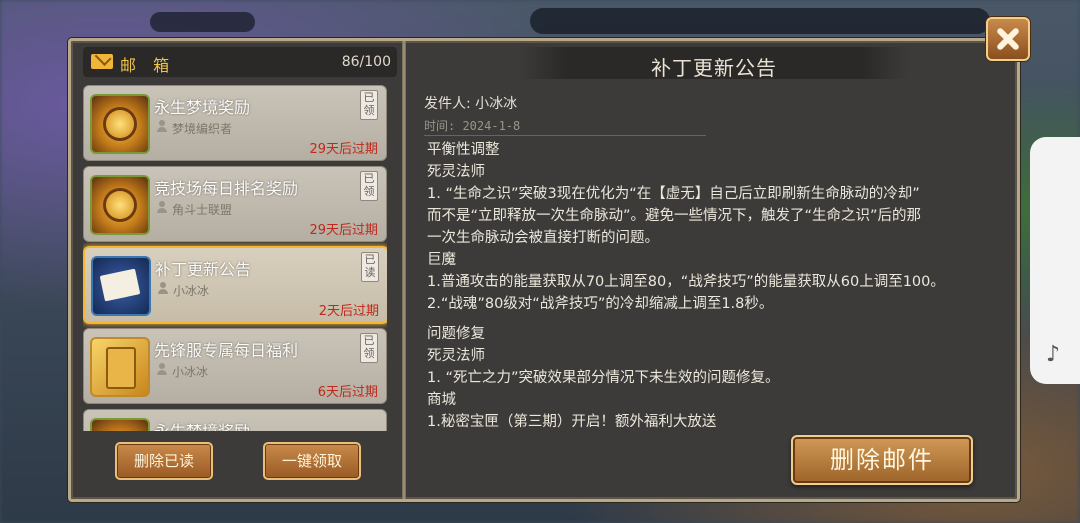 This screenshot has width=1080, height=523. I want to click on notice-line: 一次生命脉动会被直接打断的问题。, so click(543, 238).